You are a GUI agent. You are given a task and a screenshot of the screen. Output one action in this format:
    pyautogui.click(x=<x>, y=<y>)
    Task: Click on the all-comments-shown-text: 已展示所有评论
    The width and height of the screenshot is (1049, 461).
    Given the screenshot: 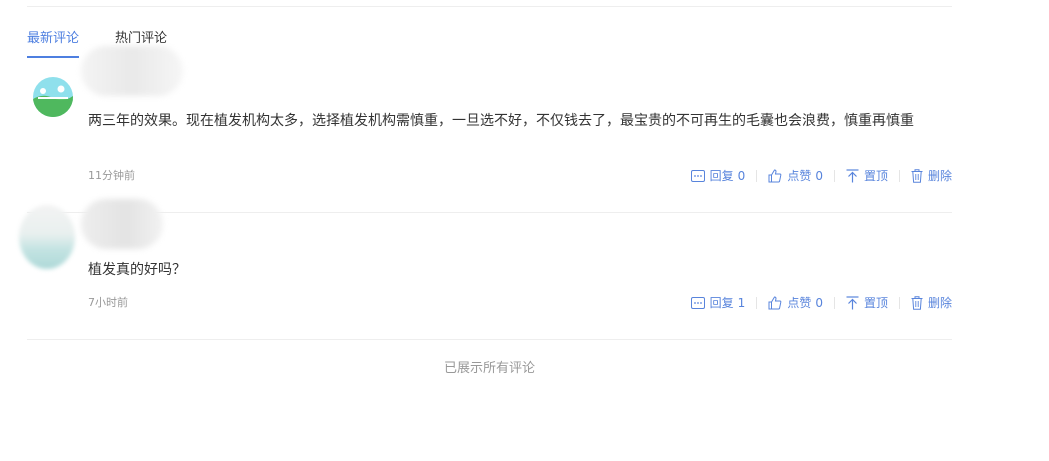 What is the action you would take?
    pyautogui.click(x=489, y=368)
    